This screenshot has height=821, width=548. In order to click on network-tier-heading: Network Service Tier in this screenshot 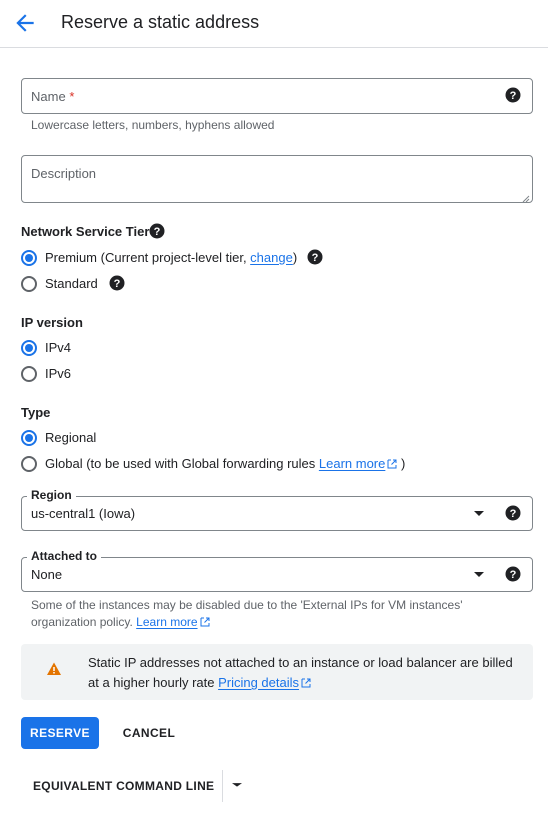, I will do `click(85, 231)`.